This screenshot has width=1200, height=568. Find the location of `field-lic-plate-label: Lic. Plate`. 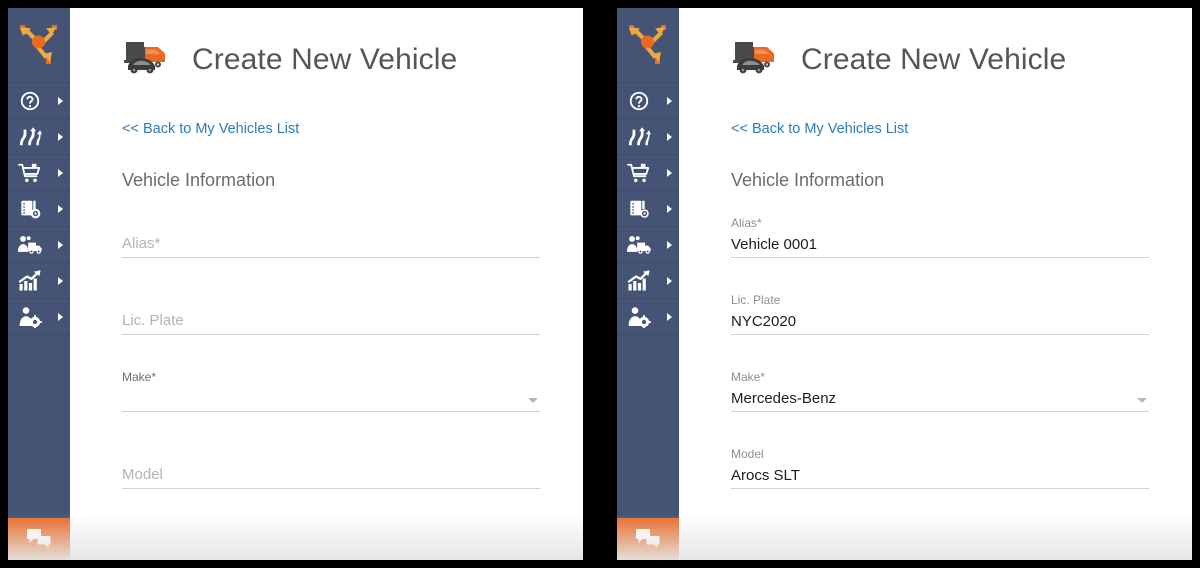

field-lic-plate-label: Lic. Plate is located at coordinates (756, 300).